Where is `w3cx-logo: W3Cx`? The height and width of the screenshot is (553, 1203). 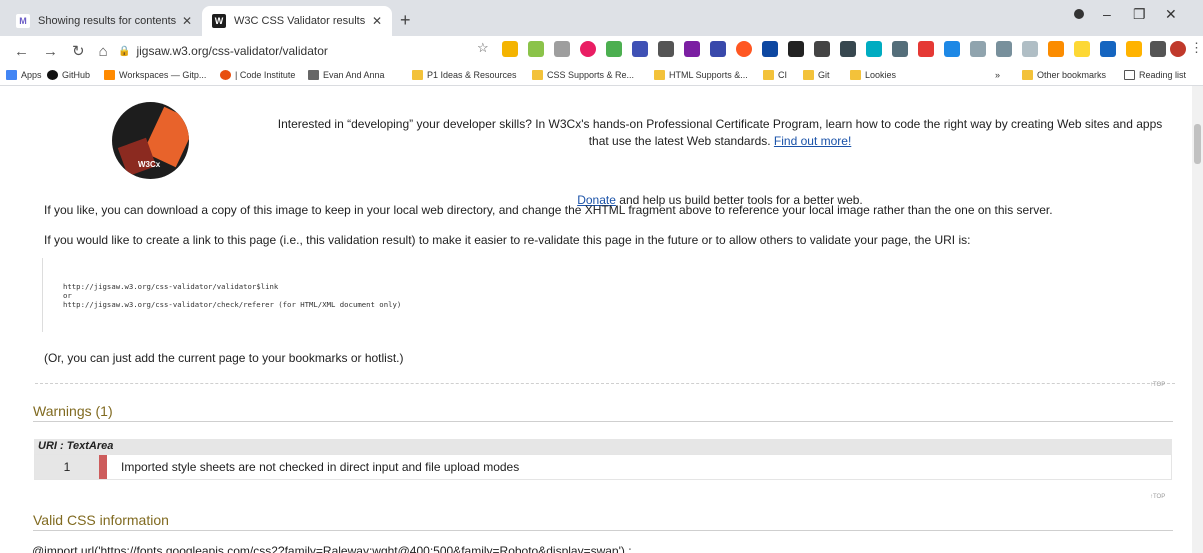
w3cx-logo: W3Cx is located at coordinates (150, 140).